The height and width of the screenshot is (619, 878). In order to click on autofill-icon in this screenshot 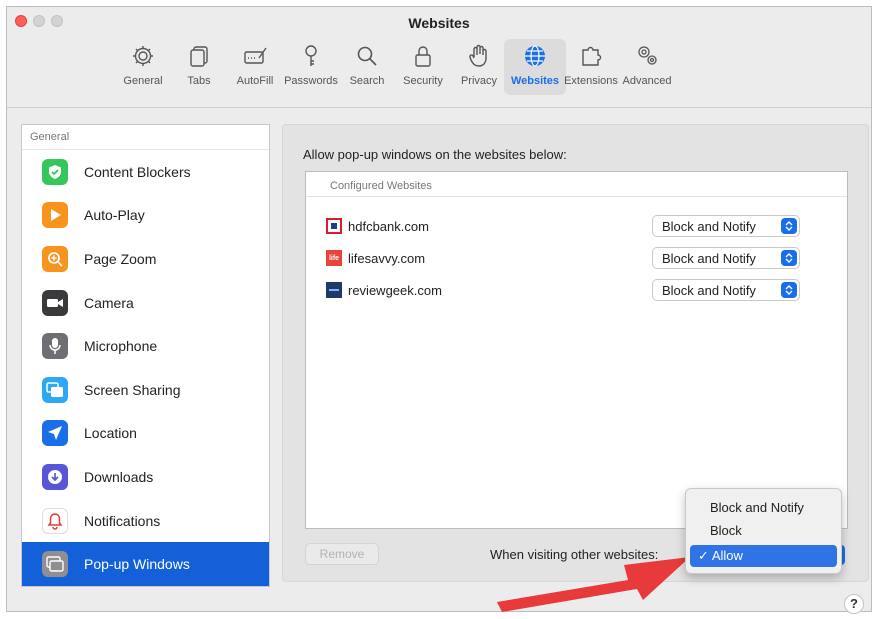, I will do `click(255, 55)`.